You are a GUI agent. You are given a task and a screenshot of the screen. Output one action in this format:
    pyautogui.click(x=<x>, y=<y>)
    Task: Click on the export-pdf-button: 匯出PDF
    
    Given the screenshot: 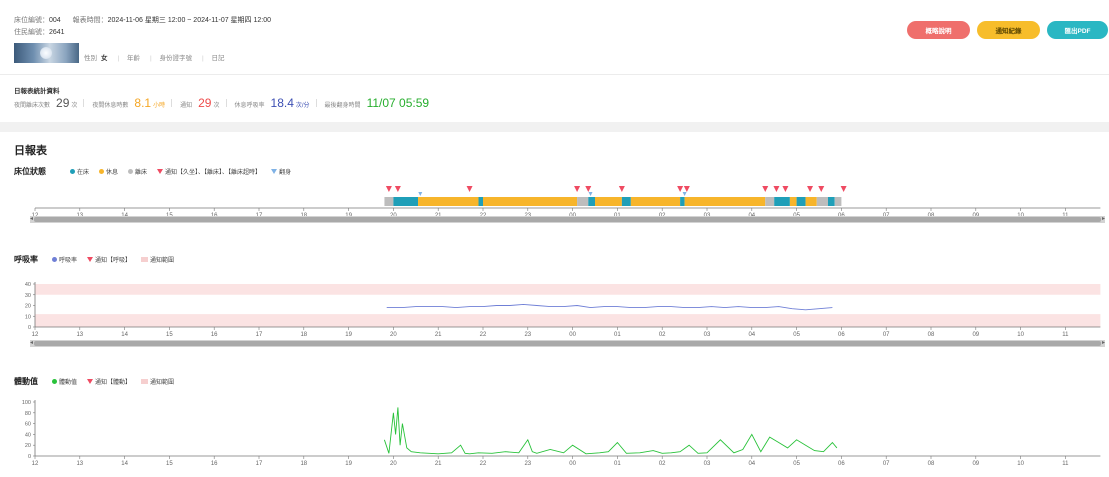 What is the action you would take?
    pyautogui.click(x=1077, y=30)
    